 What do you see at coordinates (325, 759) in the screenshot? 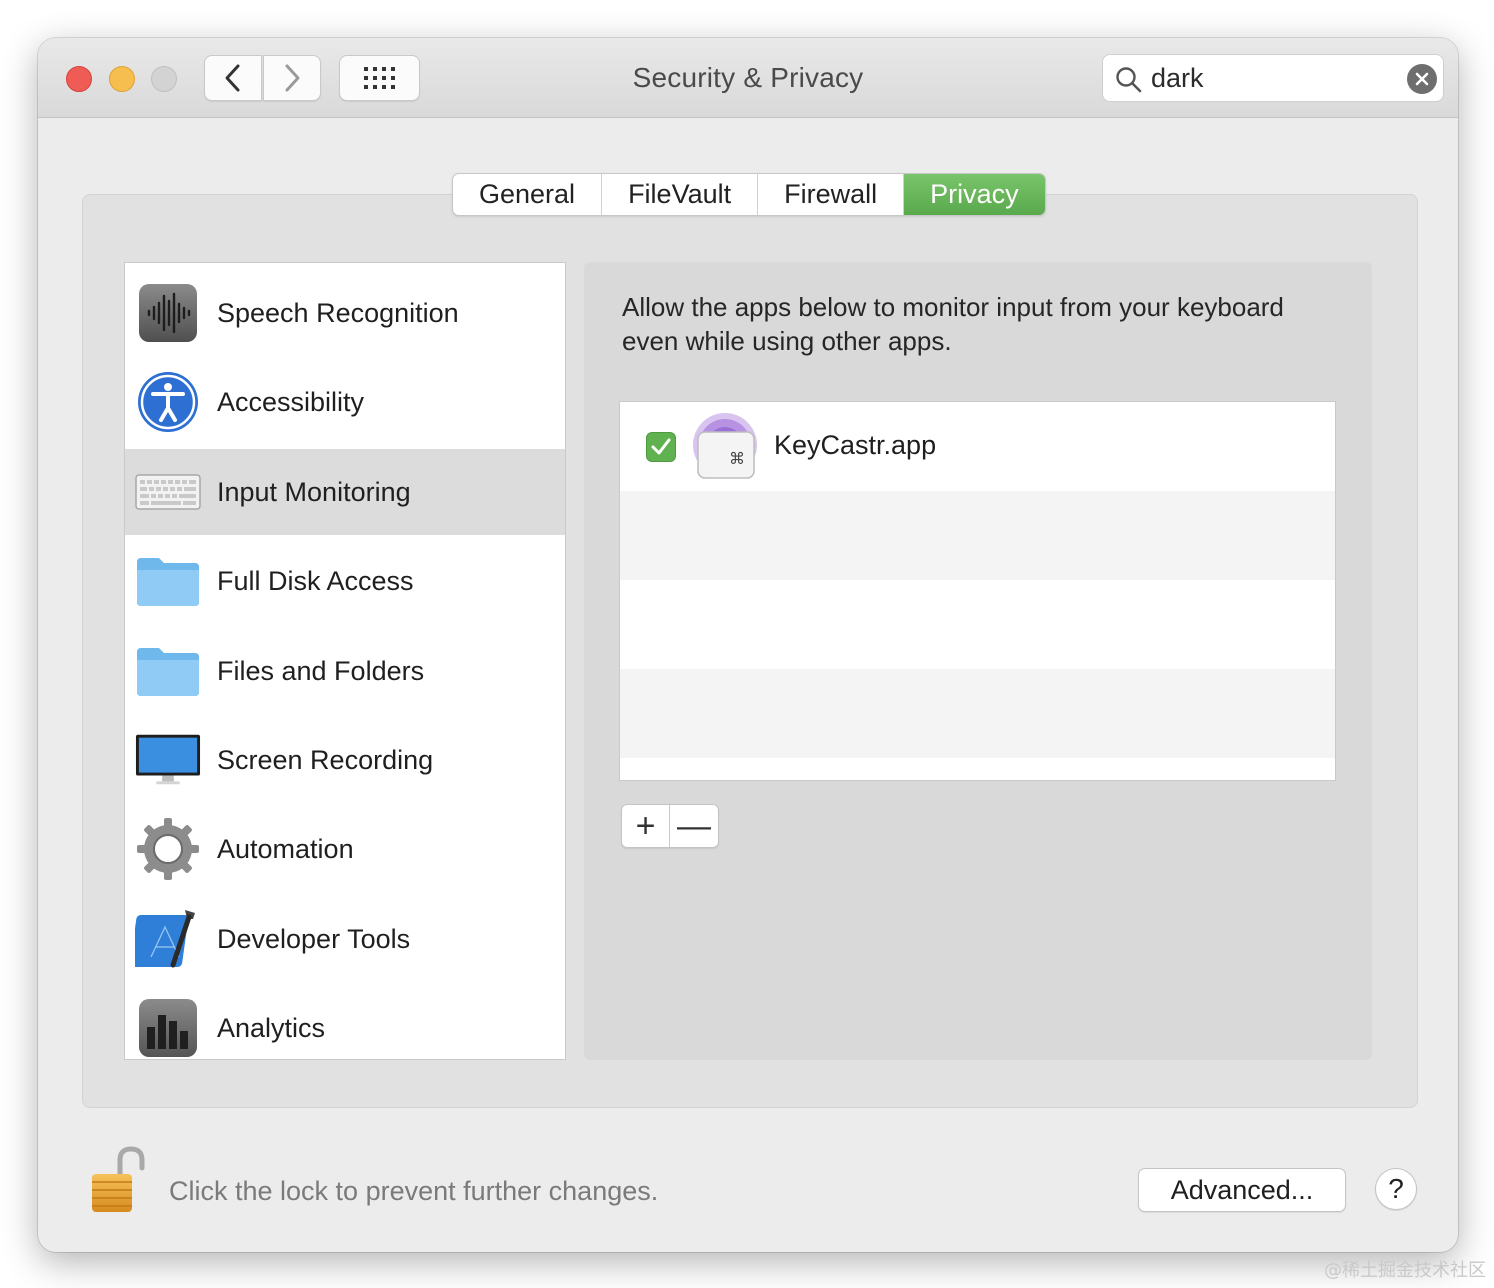
I see `sidebar-item-label: Screen Recording` at bounding box center [325, 759].